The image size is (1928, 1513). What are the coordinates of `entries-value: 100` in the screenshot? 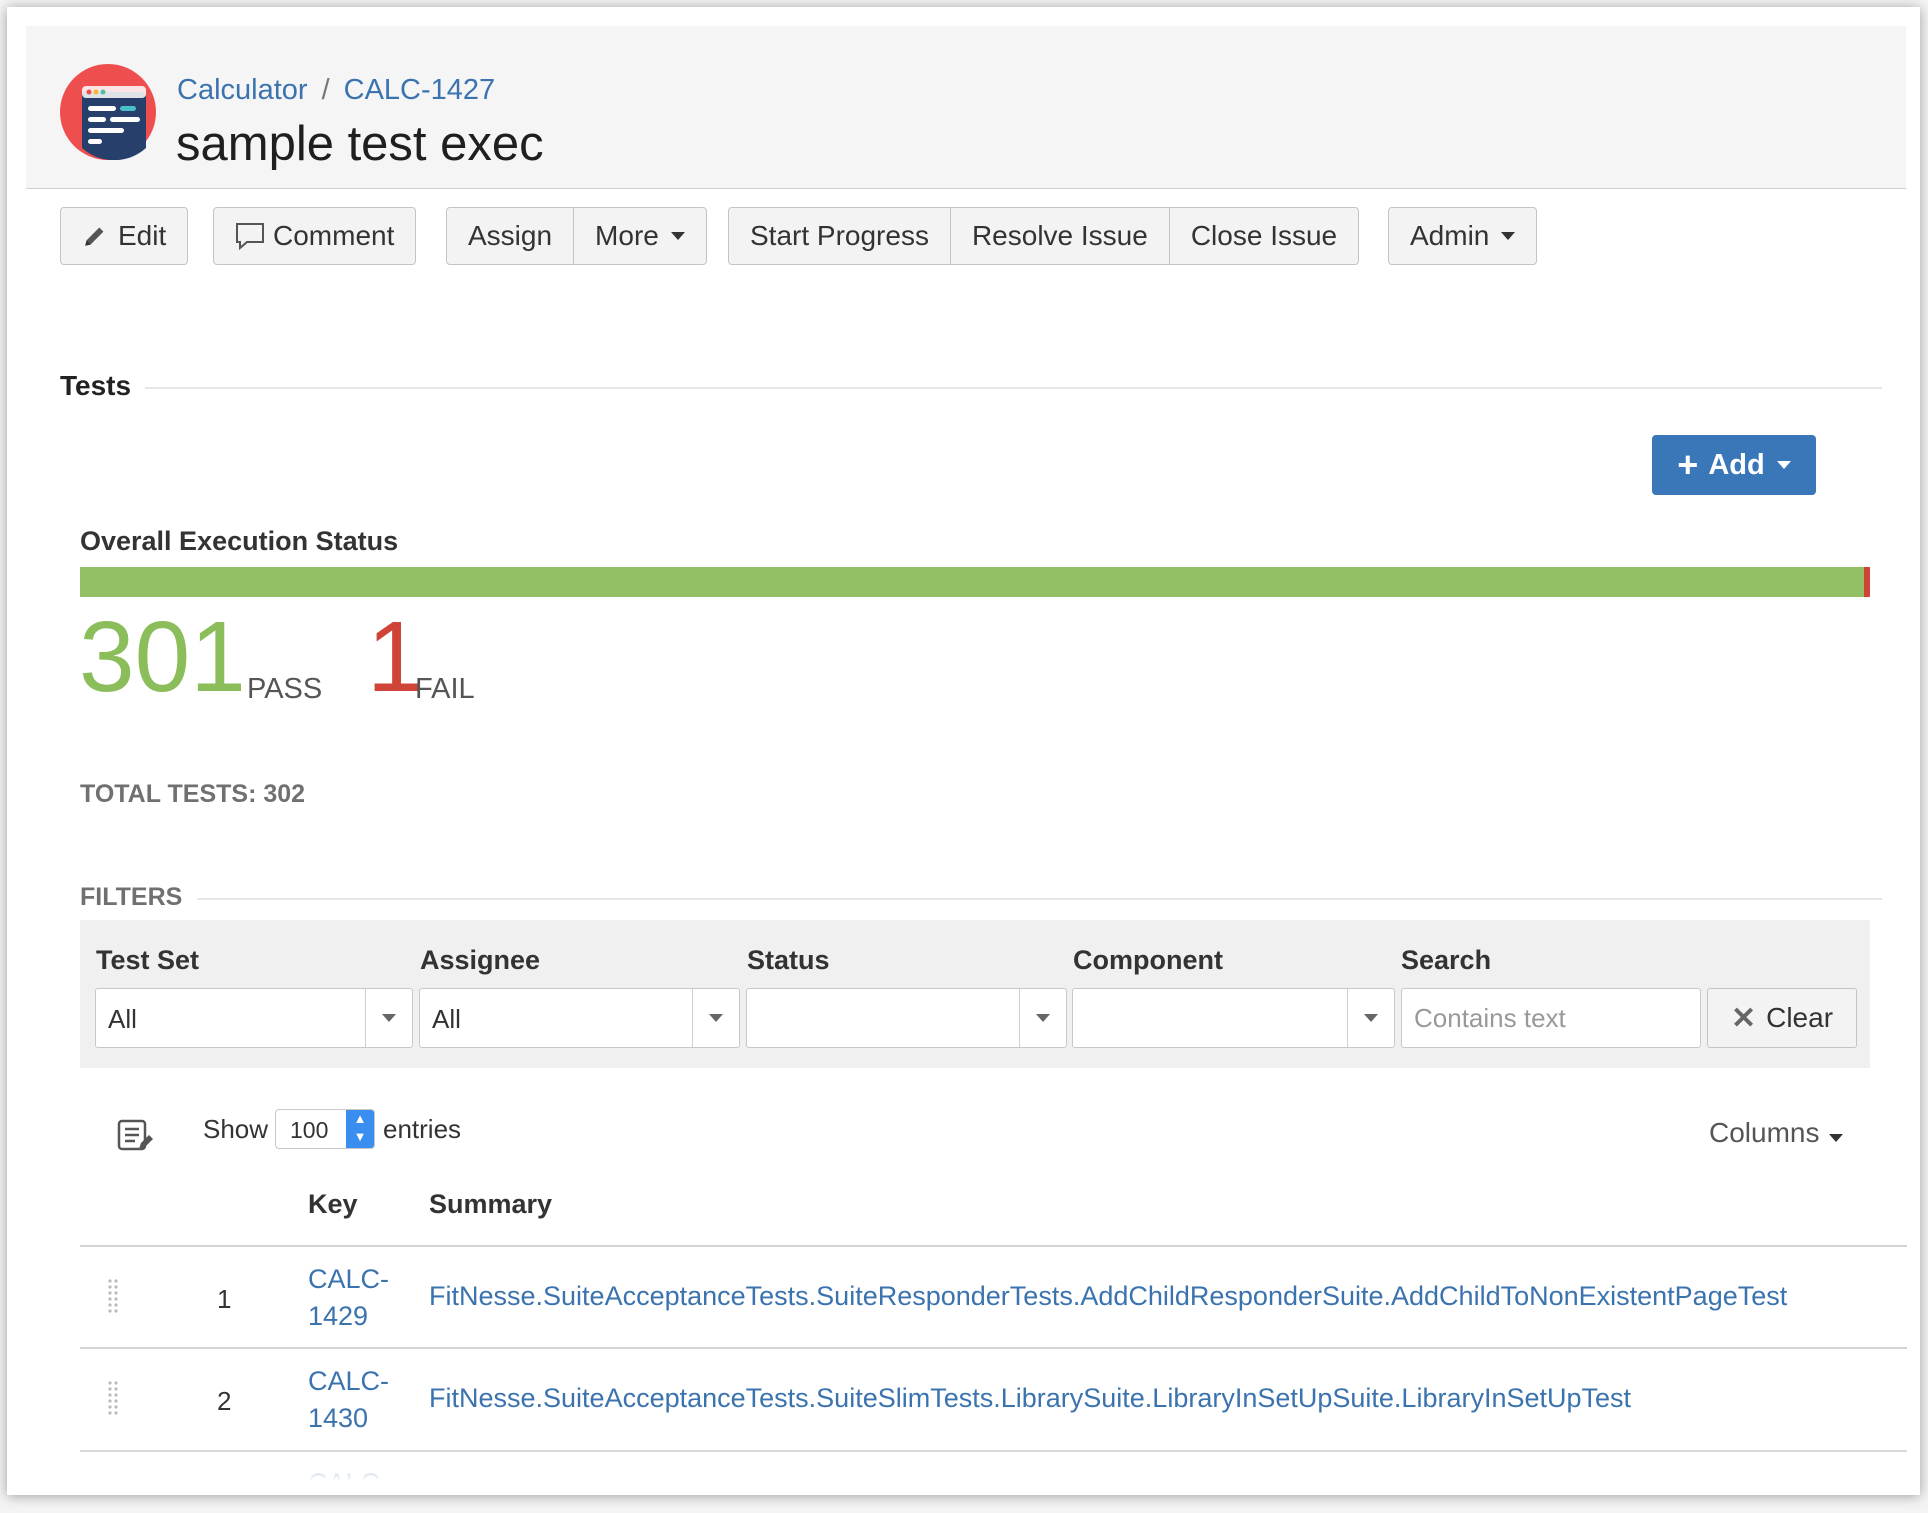 It's located at (309, 1130).